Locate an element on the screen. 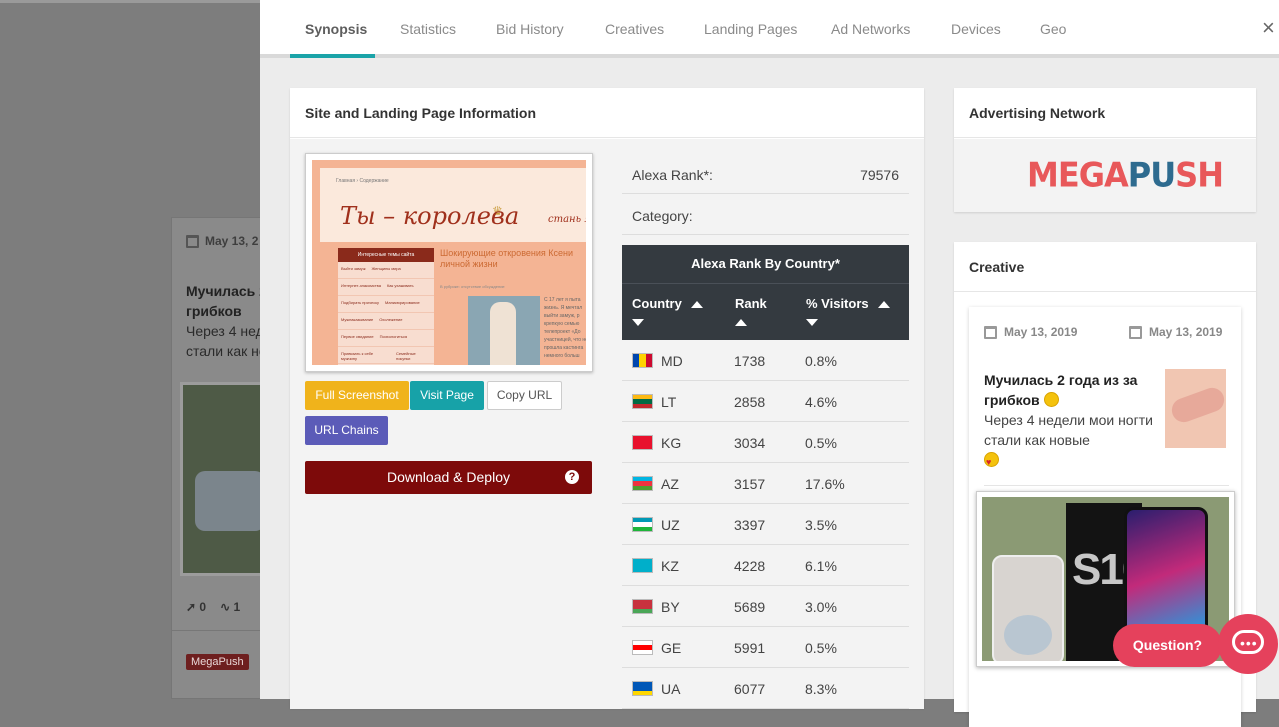 This screenshot has width=1279, height=727. category-label: Category: is located at coordinates (662, 216).